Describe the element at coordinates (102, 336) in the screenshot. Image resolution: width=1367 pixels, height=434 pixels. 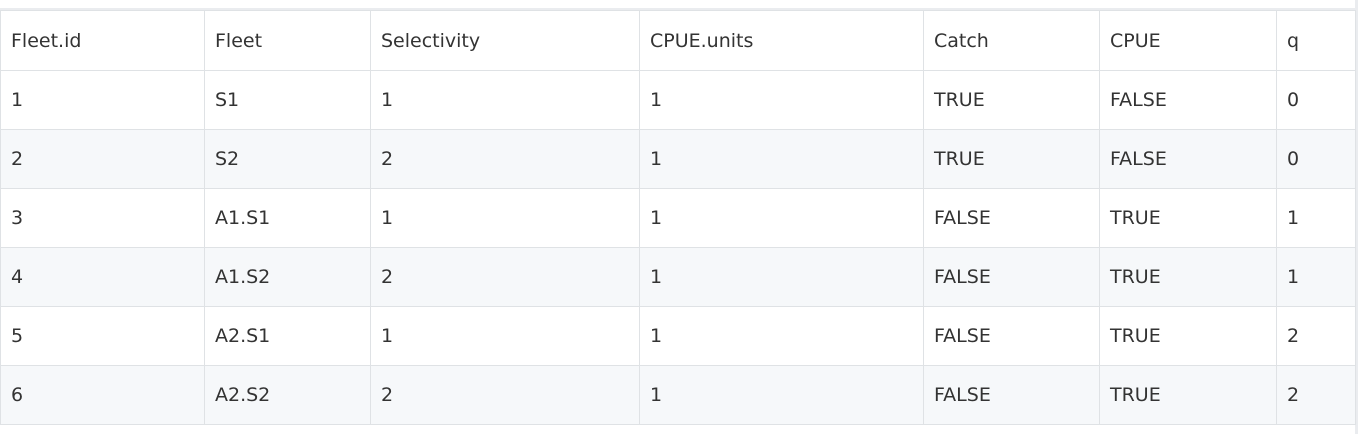
I see `cell-fleet-id: 5` at that location.